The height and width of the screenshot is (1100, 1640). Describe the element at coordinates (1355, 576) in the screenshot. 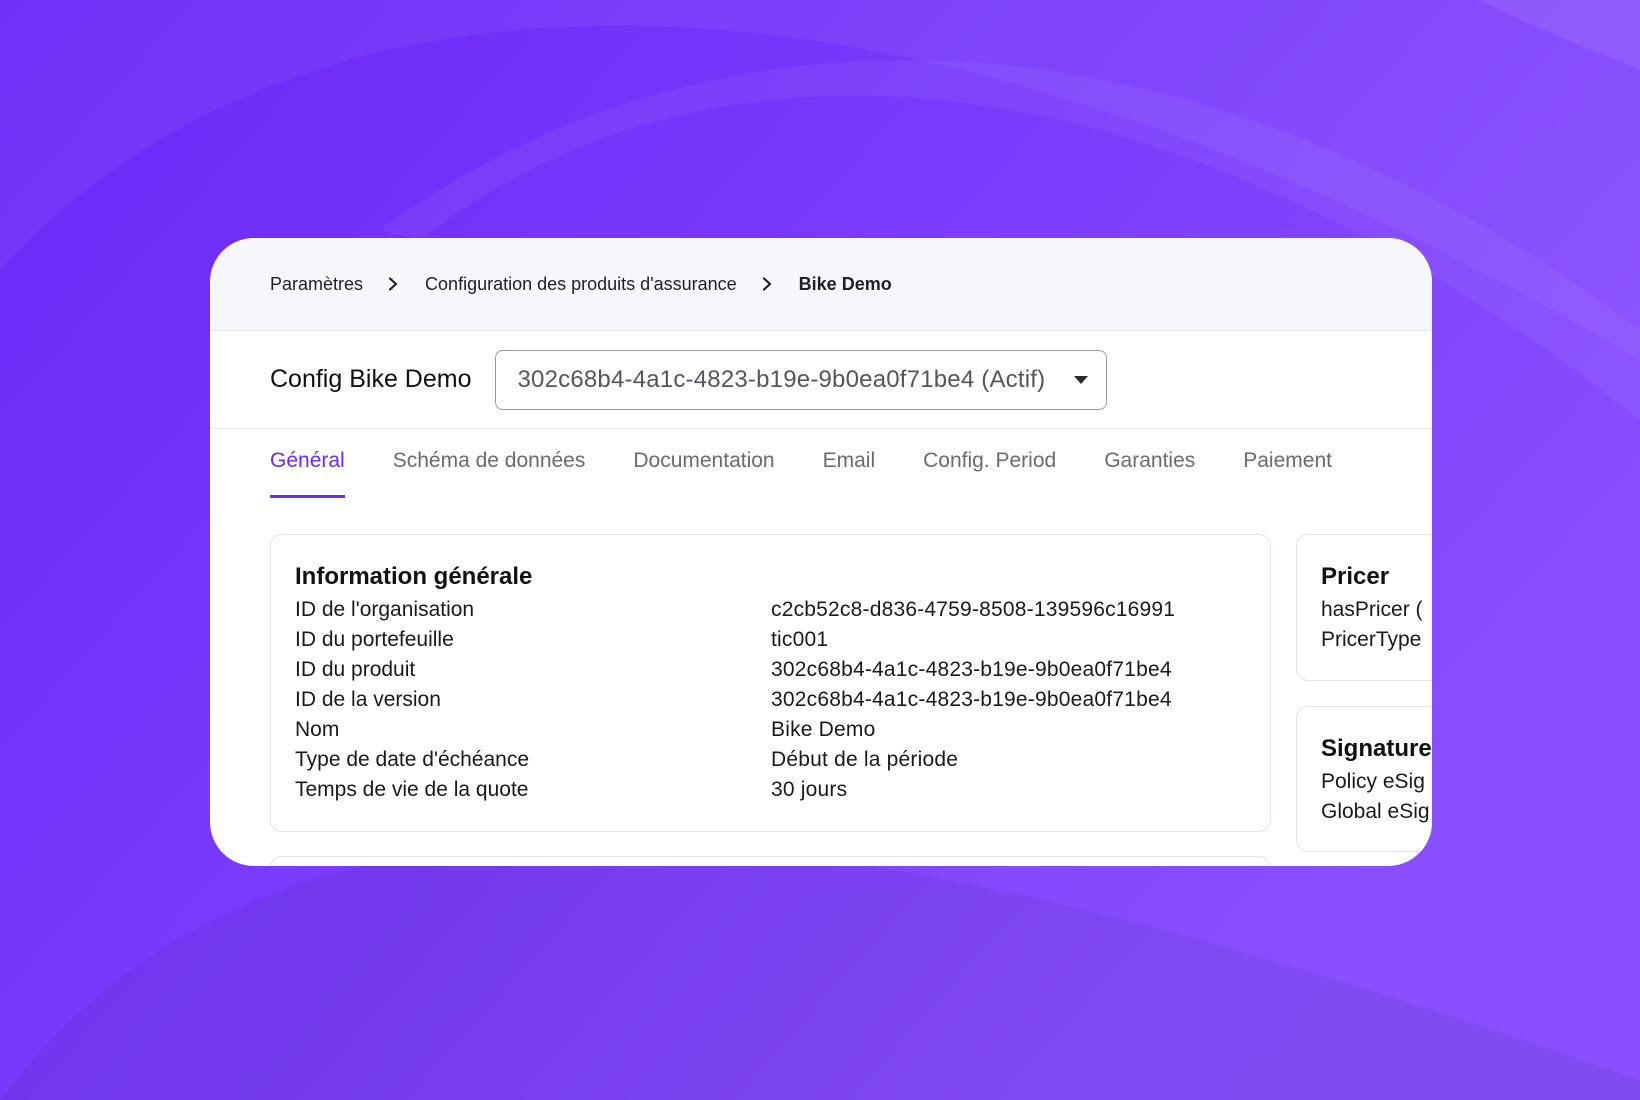

I see `pricer-title: Pricer` at that location.